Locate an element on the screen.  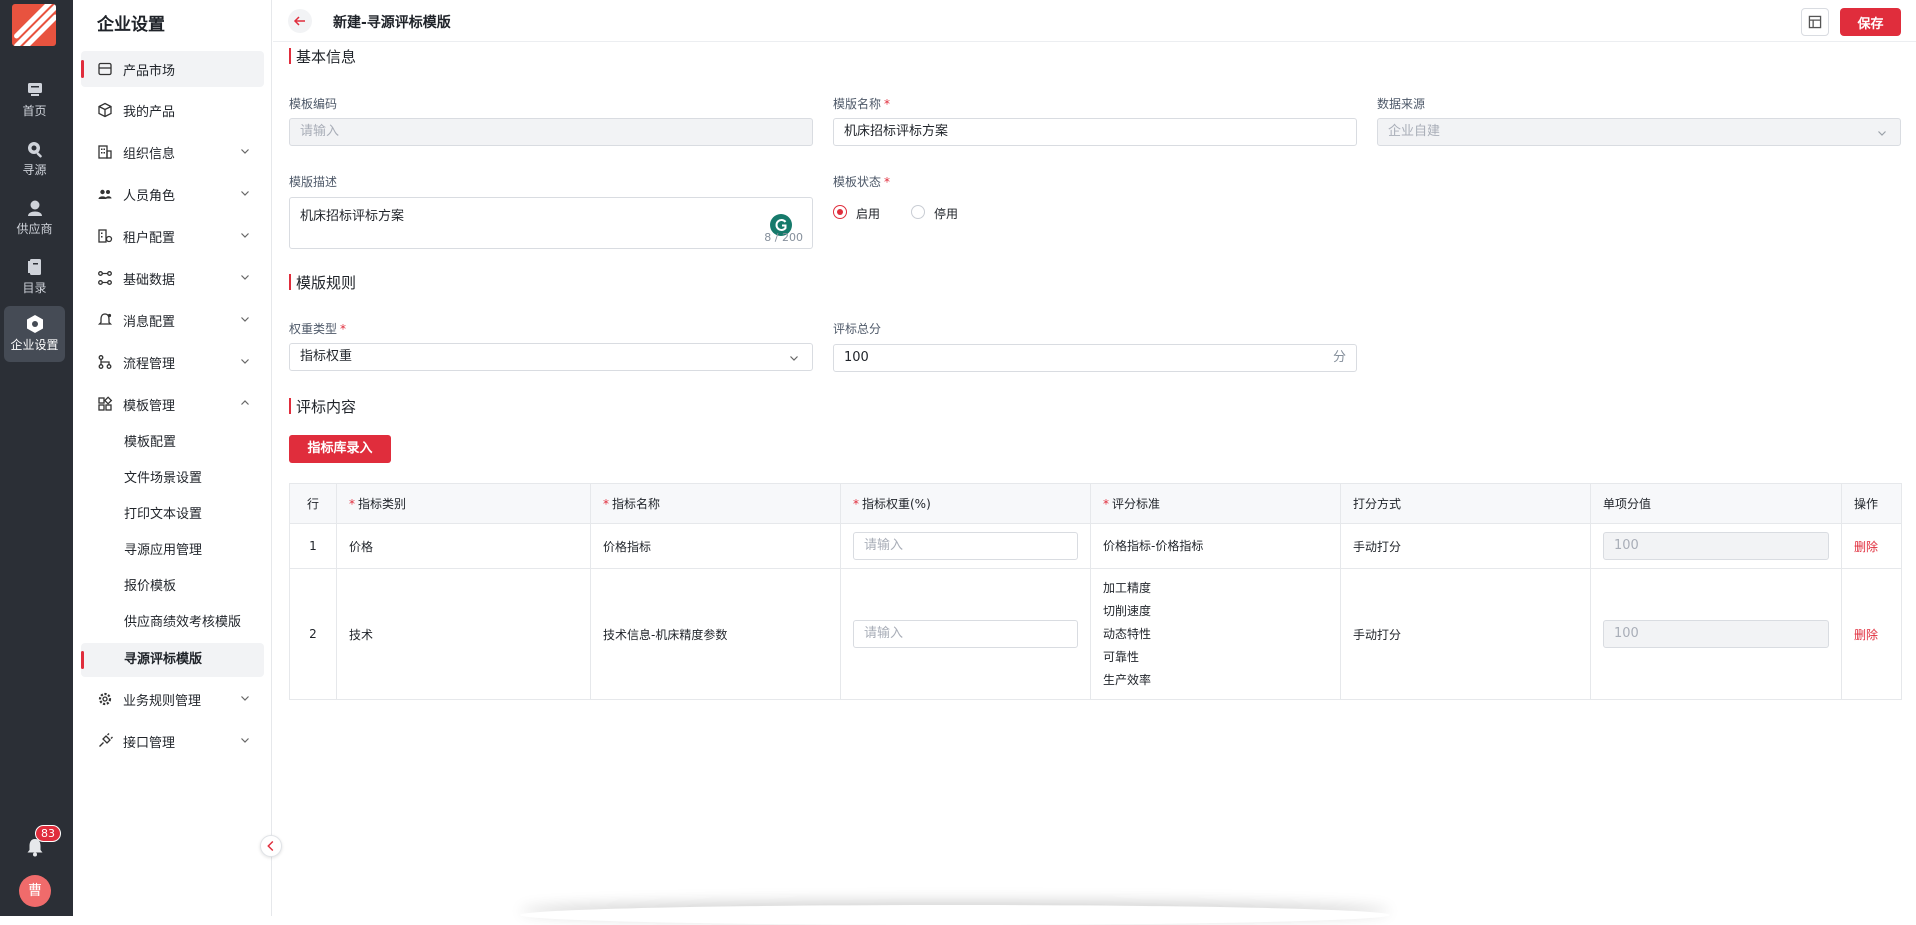
sidebar-item-label: 人员角色 is located at coordinates (149, 196).